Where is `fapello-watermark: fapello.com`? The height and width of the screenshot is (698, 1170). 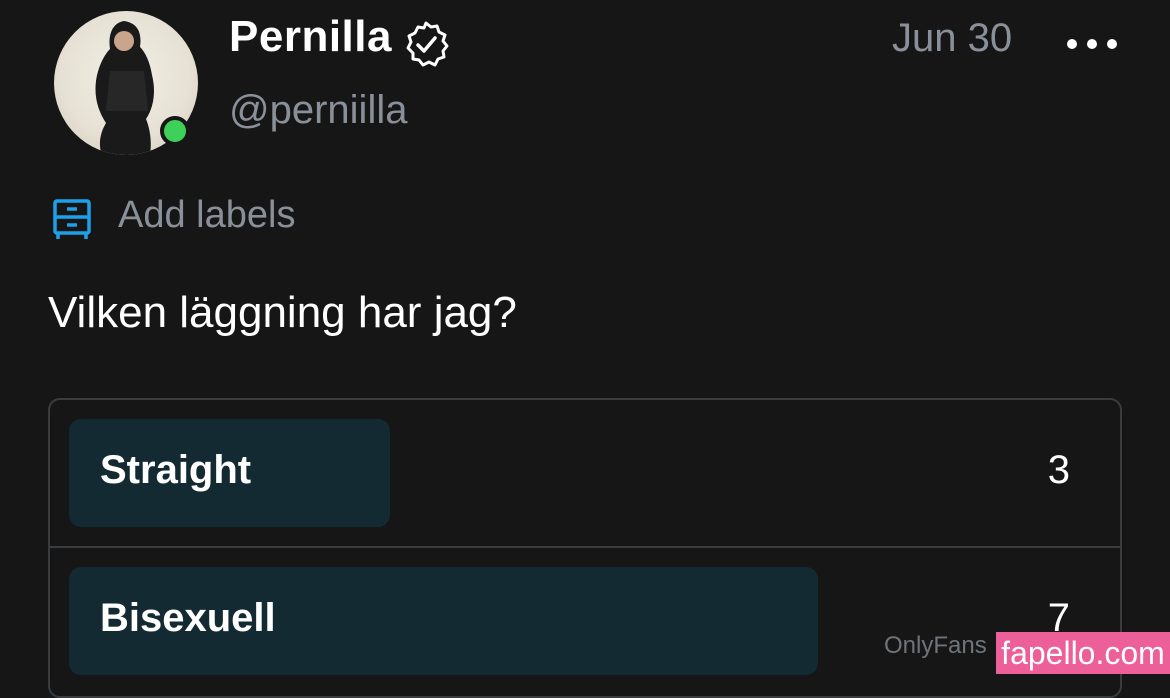
fapello-watermark: fapello.com is located at coordinates (1083, 653).